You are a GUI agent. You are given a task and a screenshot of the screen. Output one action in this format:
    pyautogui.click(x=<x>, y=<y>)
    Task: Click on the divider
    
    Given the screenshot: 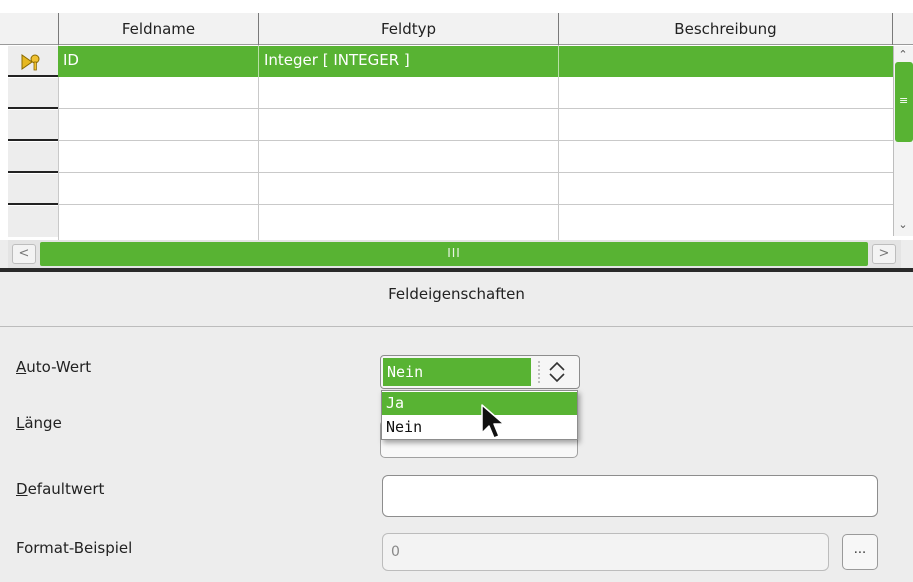 What is the action you would take?
    pyautogui.click(x=456, y=326)
    